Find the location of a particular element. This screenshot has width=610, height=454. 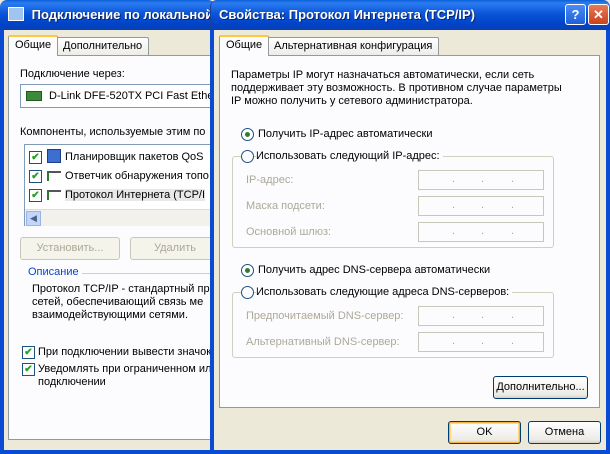

notify-checkbox is located at coordinates (28, 369).